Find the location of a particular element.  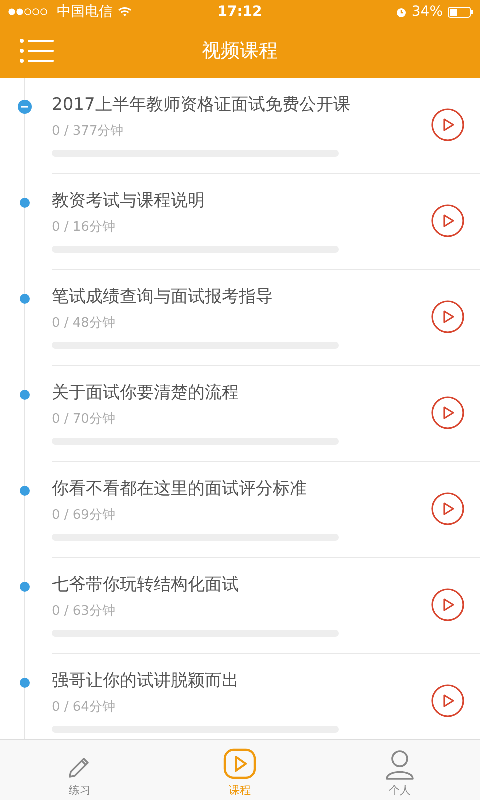

lesson-progress-text: 0 / 16分钟 is located at coordinates (84, 227).